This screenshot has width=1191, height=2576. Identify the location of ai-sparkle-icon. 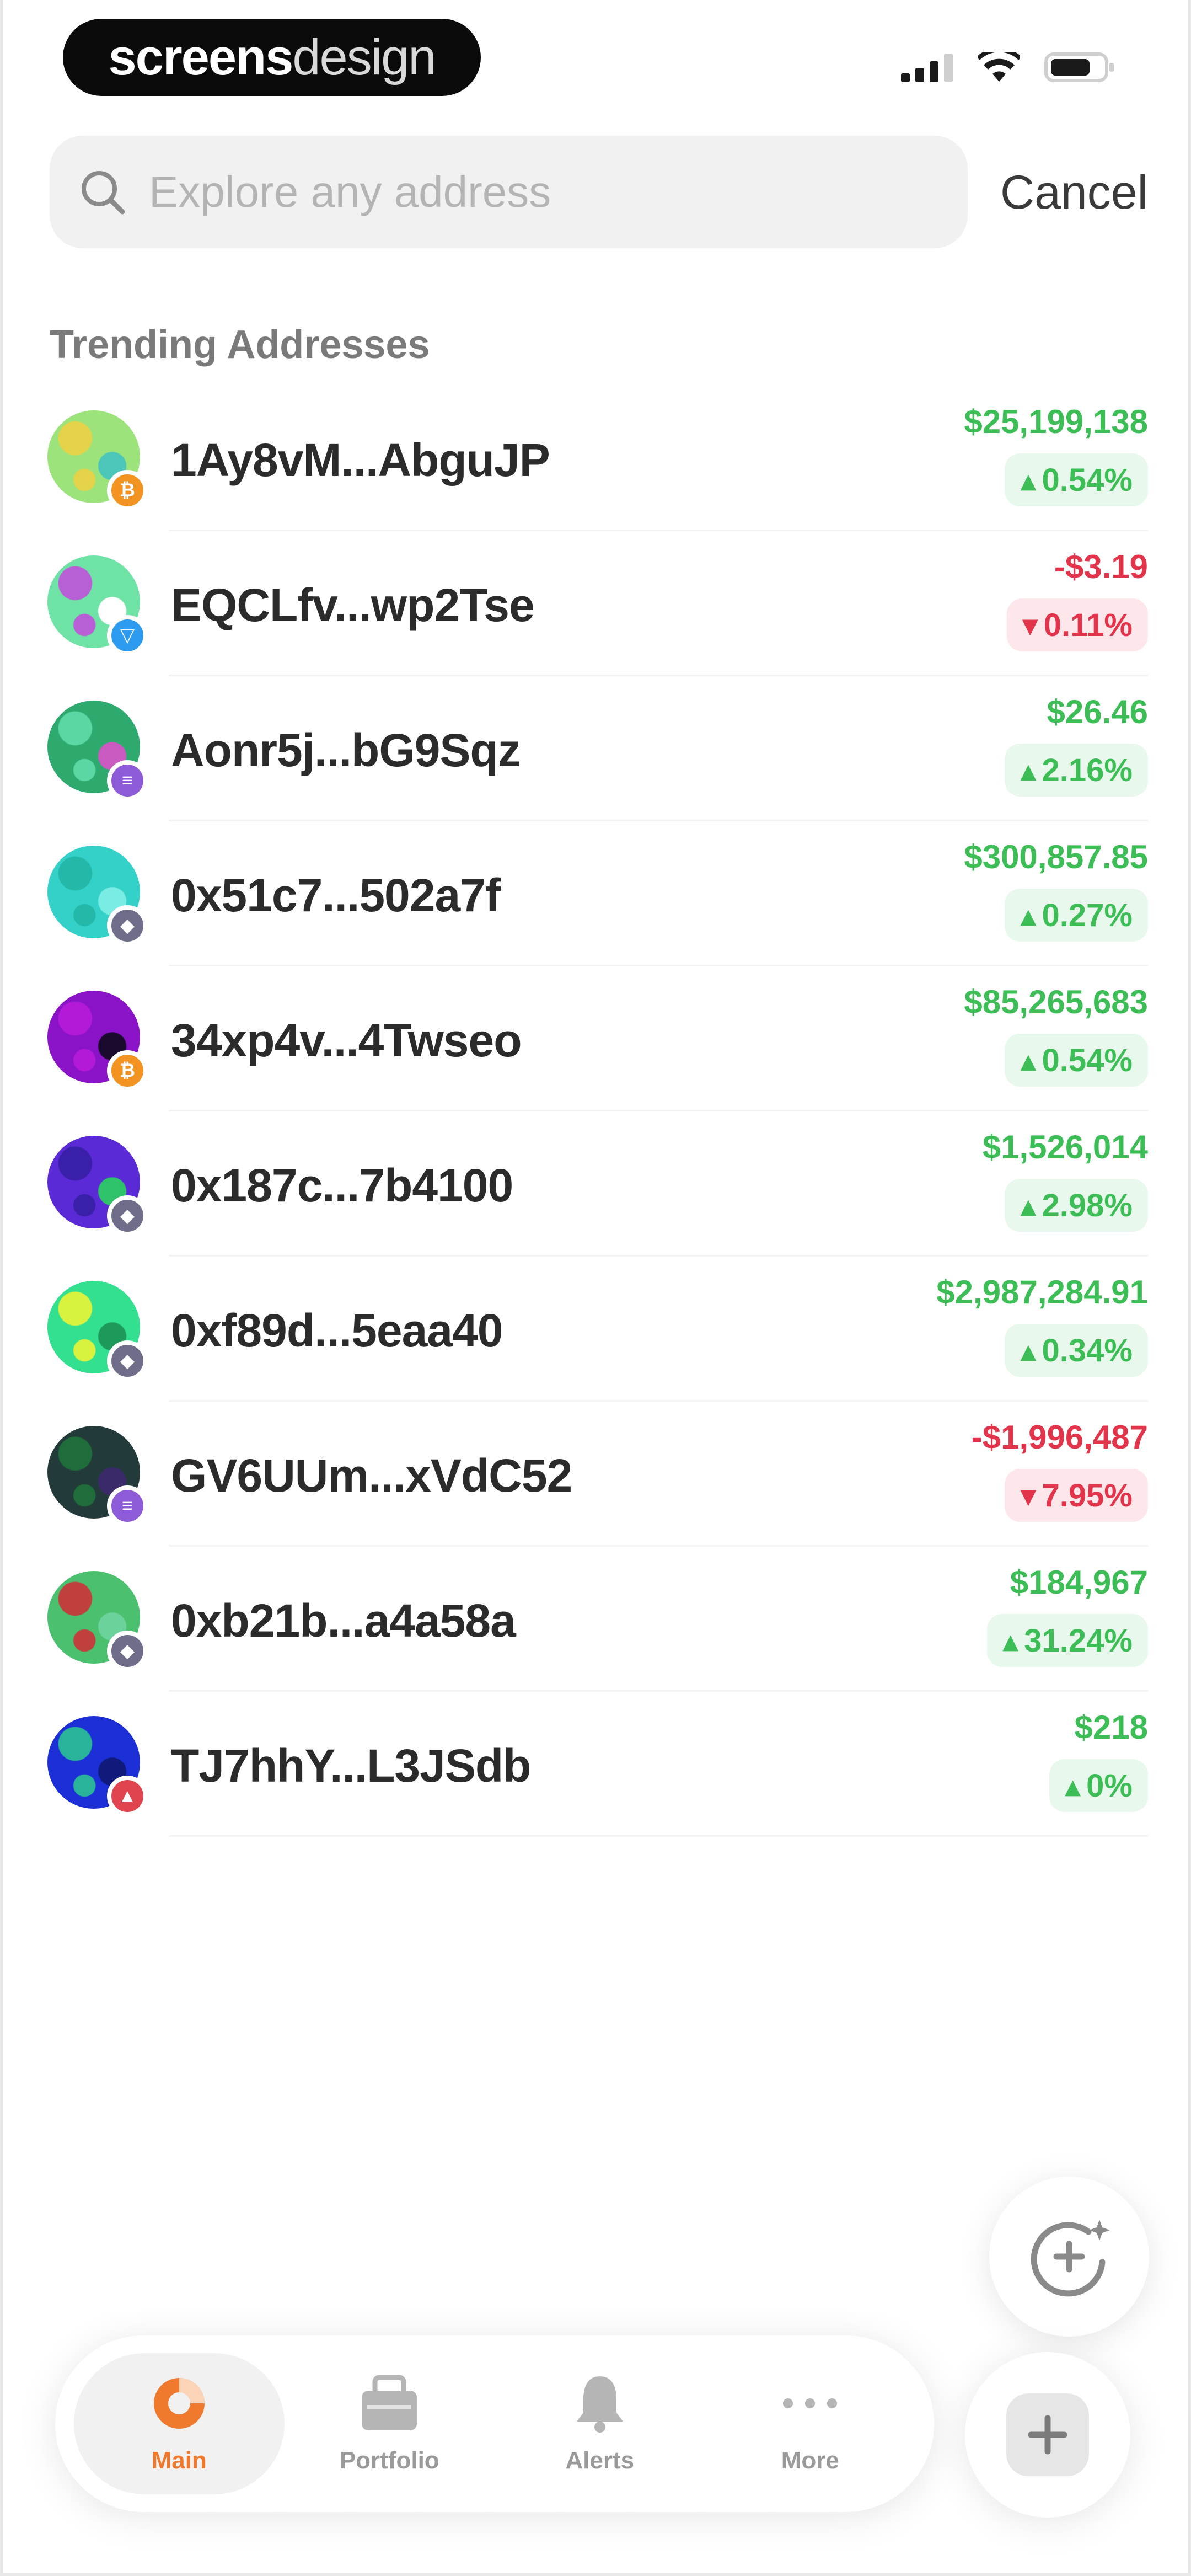
(1070, 2258).